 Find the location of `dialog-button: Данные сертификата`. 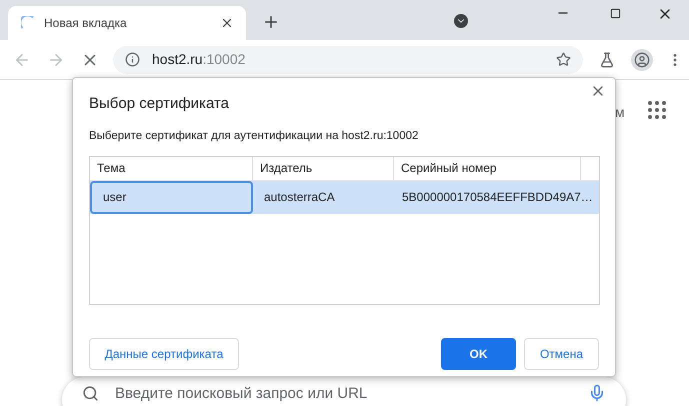

dialog-button: Данные сертификата is located at coordinates (164, 354).